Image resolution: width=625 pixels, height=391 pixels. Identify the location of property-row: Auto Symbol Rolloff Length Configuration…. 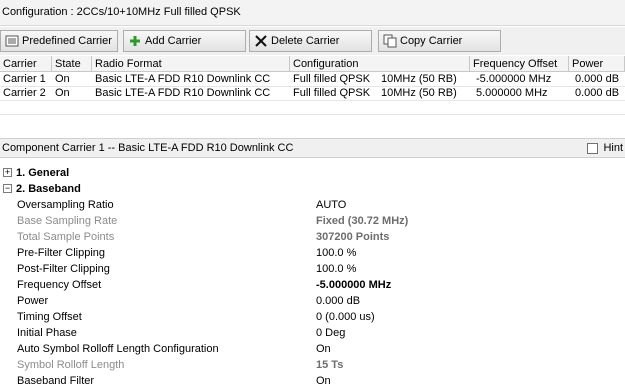
(312, 349).